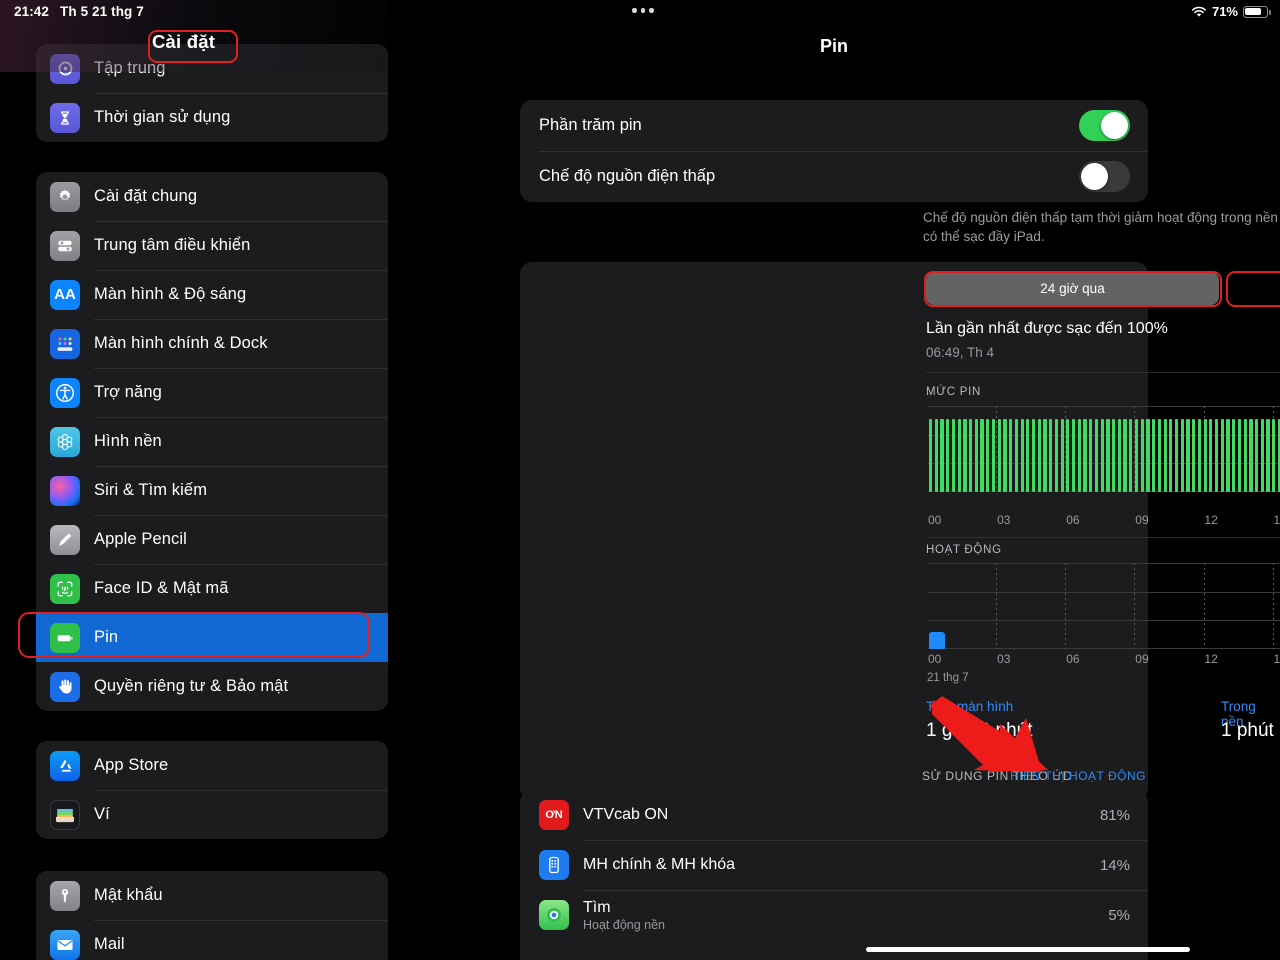 This screenshot has width=1280, height=960. Describe the element at coordinates (212, 392) in the screenshot. I see `sidebar-item-tro-nang: Trợ năng` at that location.